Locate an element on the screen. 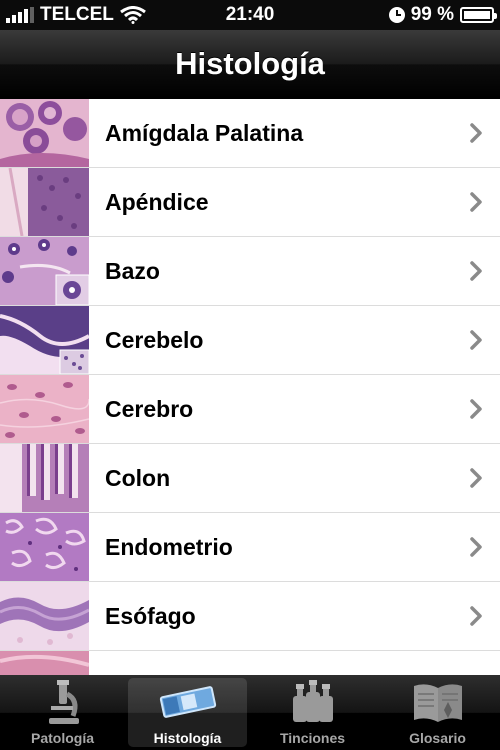  slide-icon is located at coordinates (187, 702).